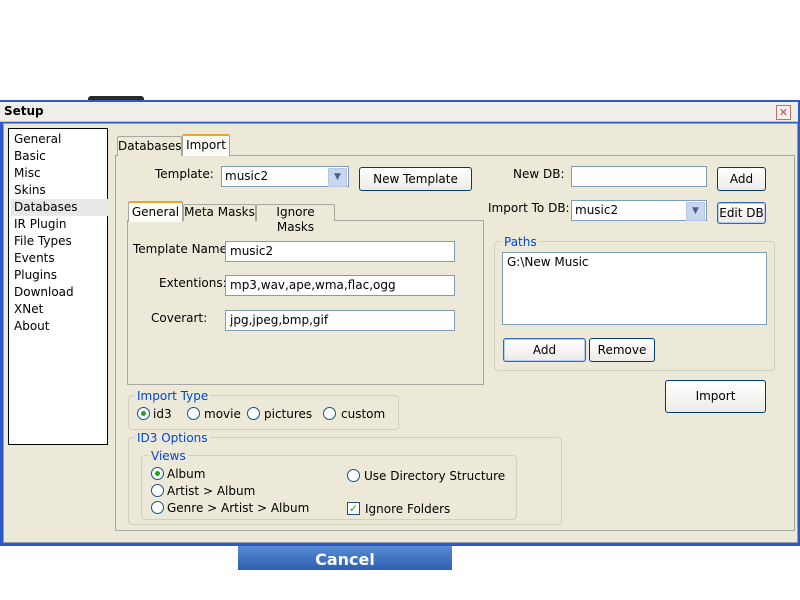  Describe the element at coordinates (222, 414) in the screenshot. I see `radio-movie-label: movie` at that location.